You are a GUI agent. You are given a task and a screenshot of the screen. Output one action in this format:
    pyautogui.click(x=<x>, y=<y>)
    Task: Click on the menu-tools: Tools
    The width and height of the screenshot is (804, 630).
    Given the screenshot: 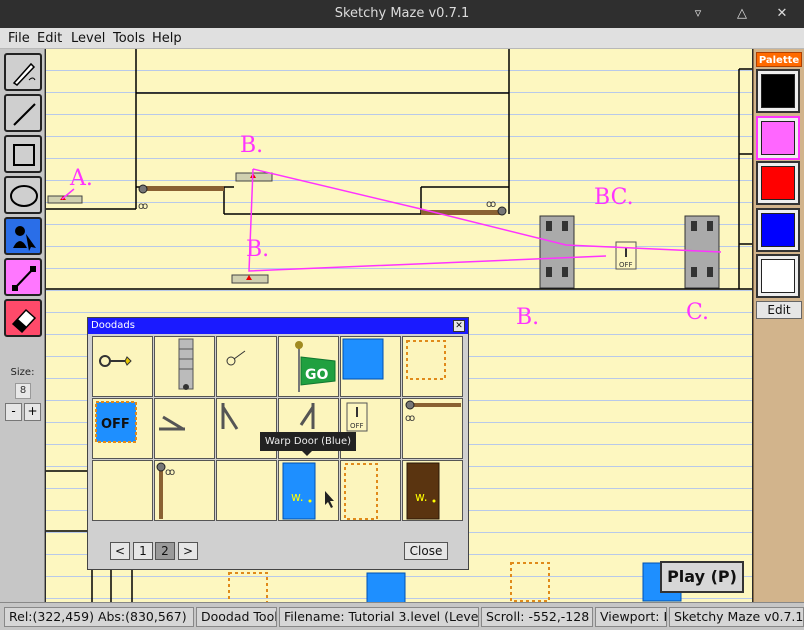 What is the action you would take?
    pyautogui.click(x=129, y=38)
    